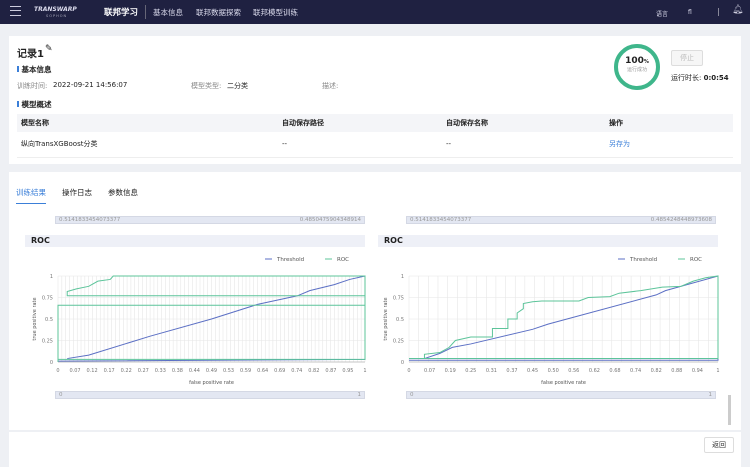 The width and height of the screenshot is (750, 467). I want to click on x-tick-label: 0.56, so click(573, 371).